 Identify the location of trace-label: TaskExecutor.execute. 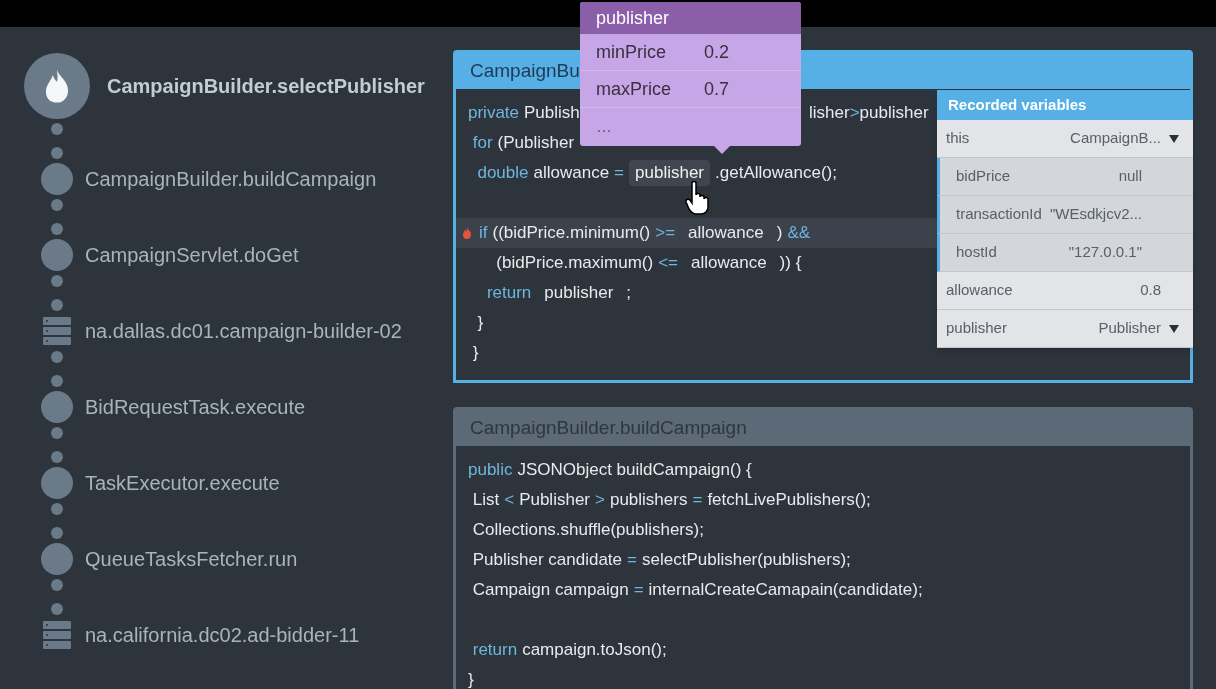
(182, 483).